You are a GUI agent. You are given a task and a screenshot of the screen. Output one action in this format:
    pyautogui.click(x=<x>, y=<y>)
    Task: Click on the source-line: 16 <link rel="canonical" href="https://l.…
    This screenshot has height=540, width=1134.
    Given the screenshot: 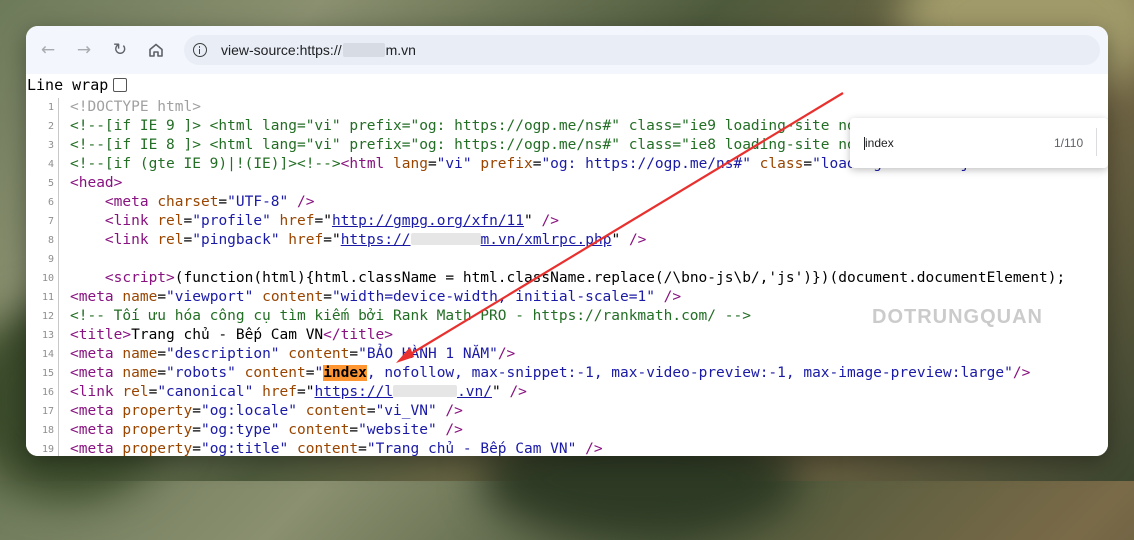 What is the action you would take?
    pyautogui.click(x=567, y=392)
    